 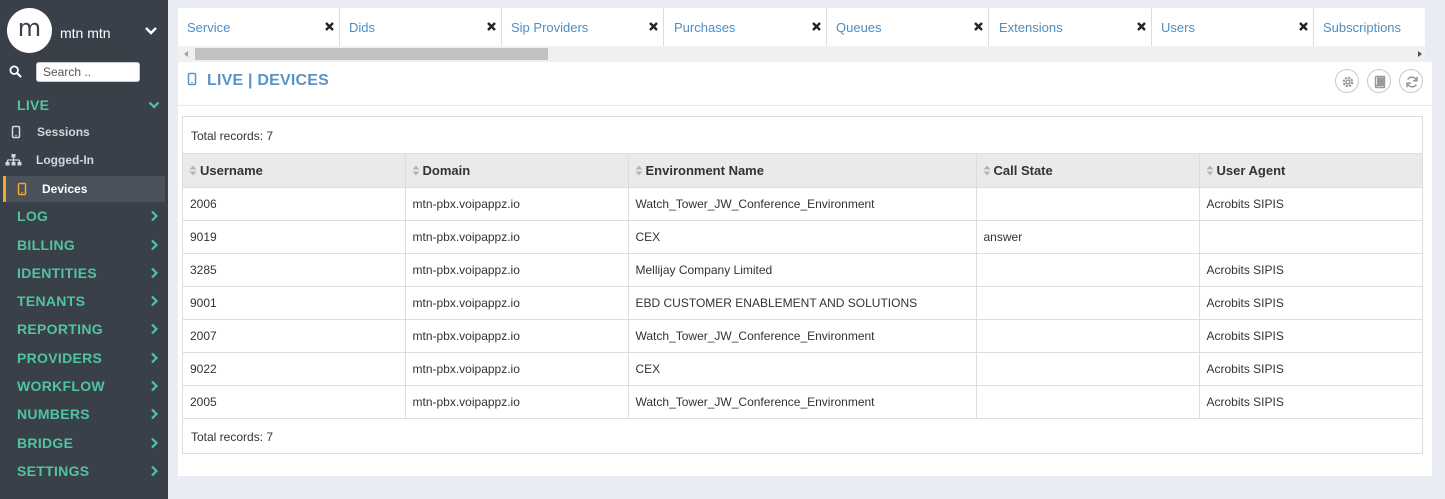 What do you see at coordinates (232, 136) in the screenshot?
I see `total-records: Total records: 7` at bounding box center [232, 136].